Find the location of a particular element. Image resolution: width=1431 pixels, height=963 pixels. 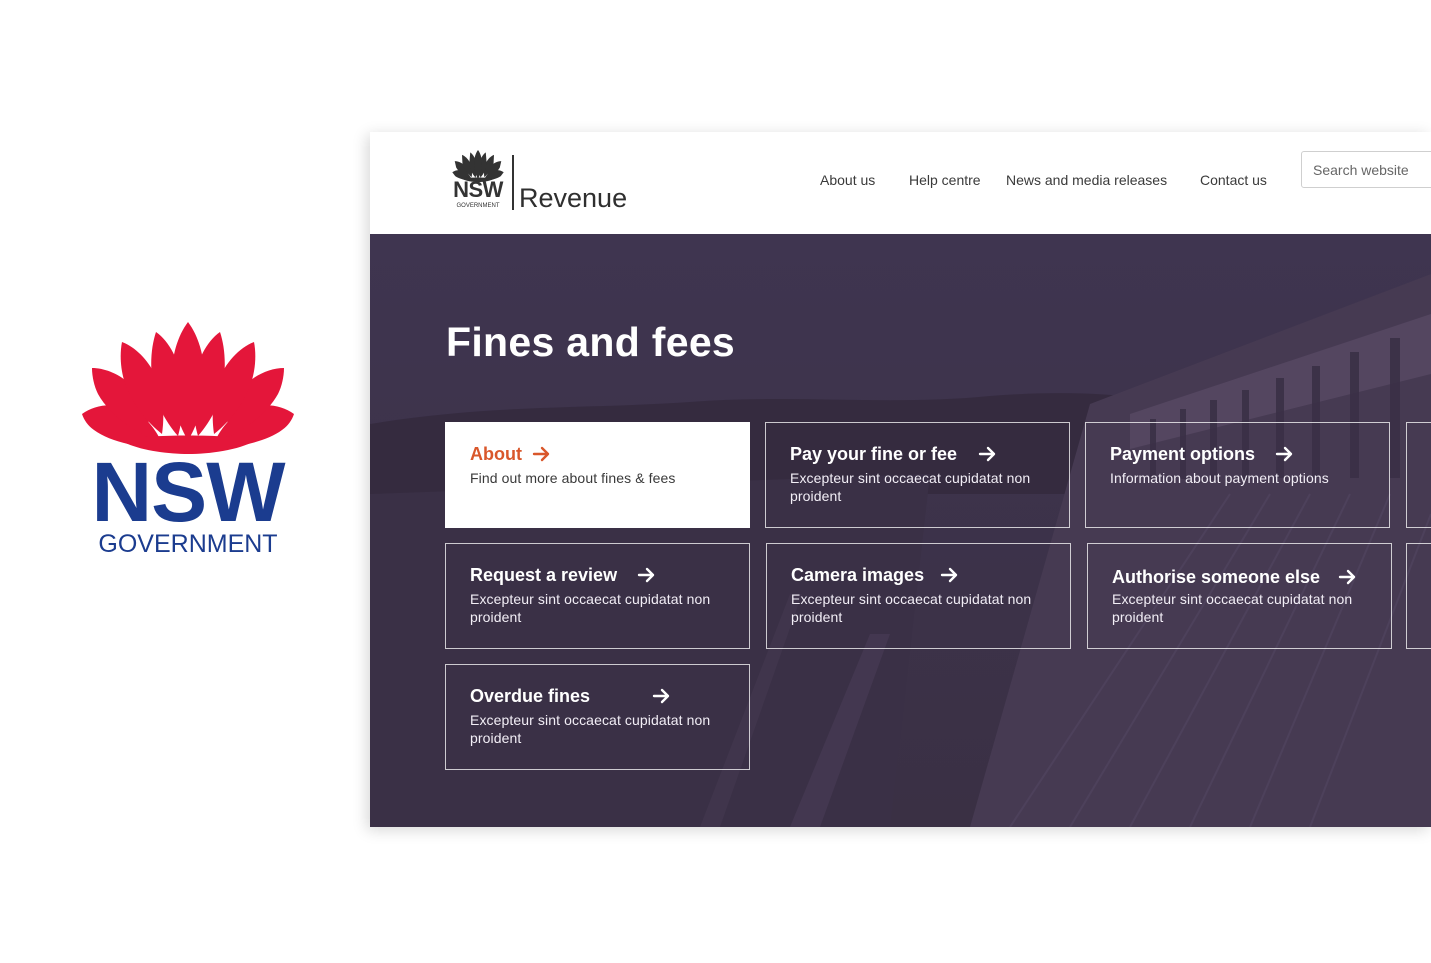

logo-nsw-text: NSW is located at coordinates (188, 492).